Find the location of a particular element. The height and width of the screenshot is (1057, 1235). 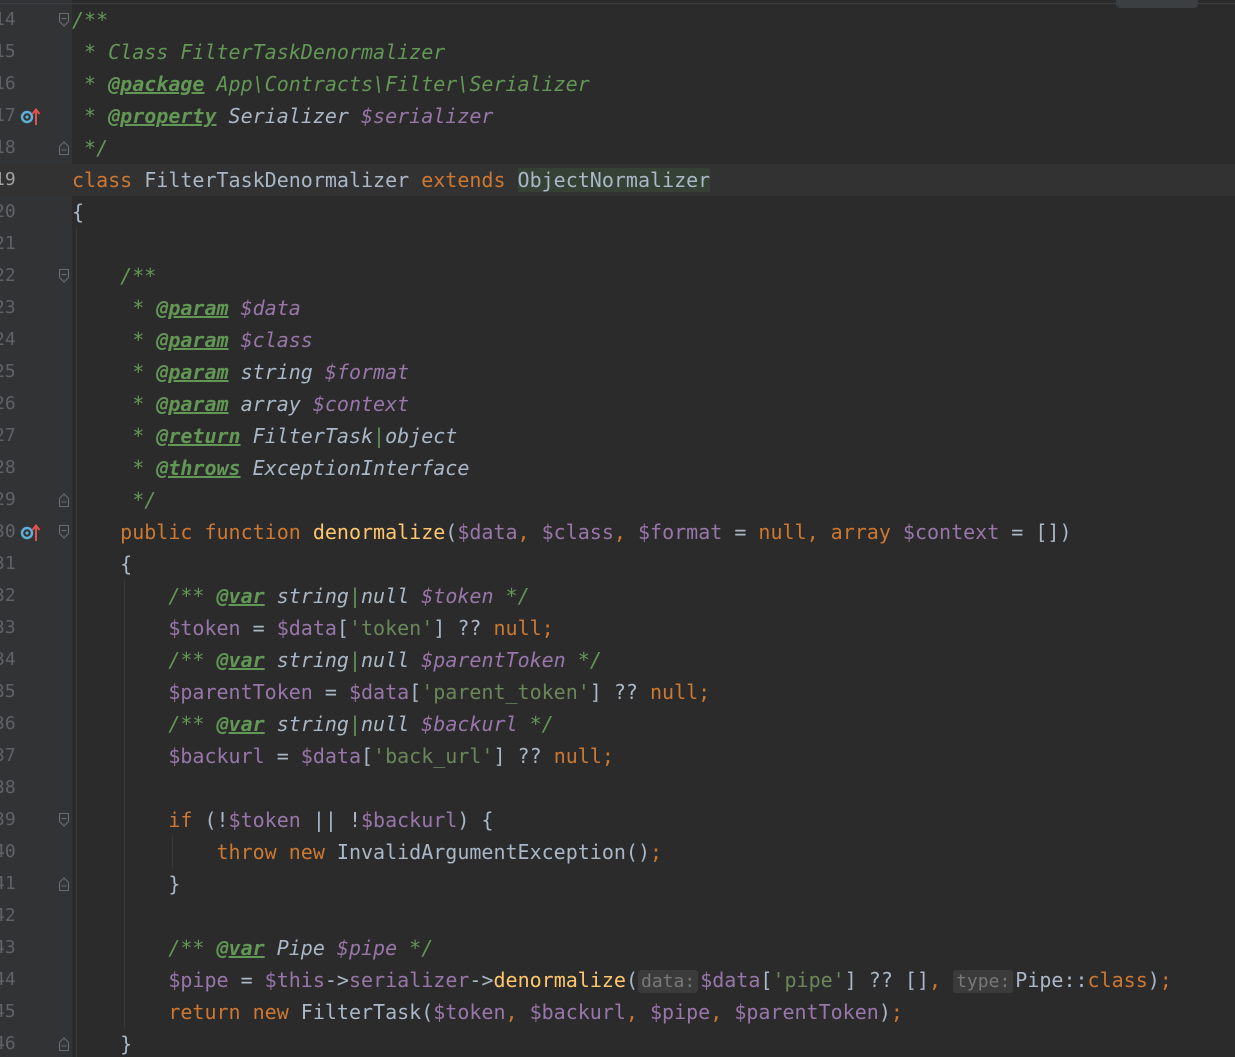

code-line: 28 * @throws ExceptionInterface is located at coordinates (617, 468).